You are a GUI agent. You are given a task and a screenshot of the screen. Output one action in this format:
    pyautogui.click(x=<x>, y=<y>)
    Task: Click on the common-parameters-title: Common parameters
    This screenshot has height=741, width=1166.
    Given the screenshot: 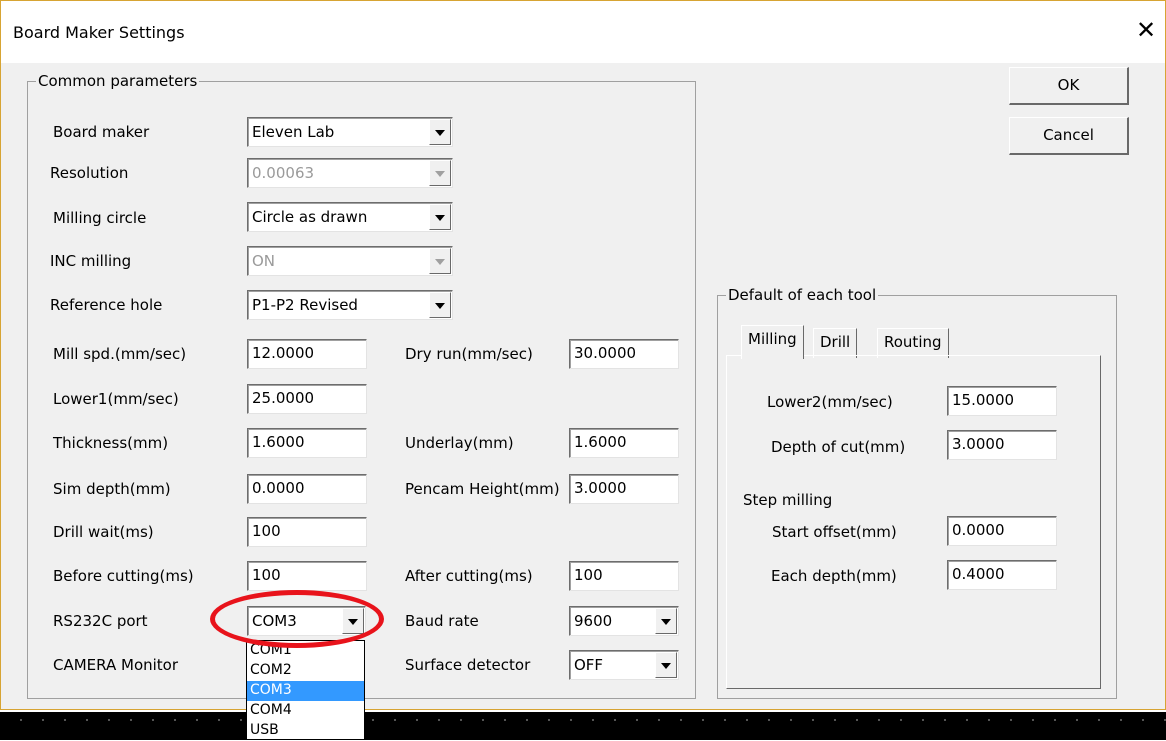 What is the action you would take?
    pyautogui.click(x=118, y=81)
    